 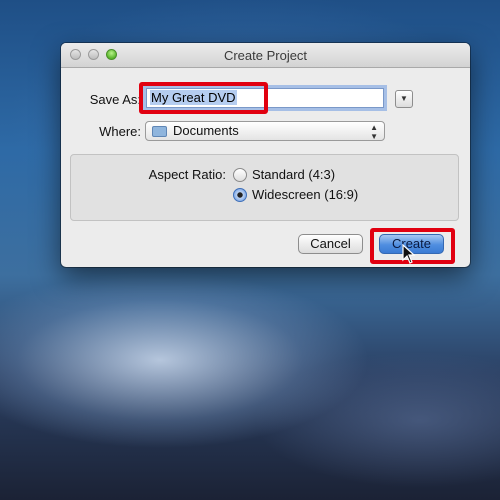 I want to click on radio-widescreen-label: Widescreen (16:9), so click(x=305, y=194).